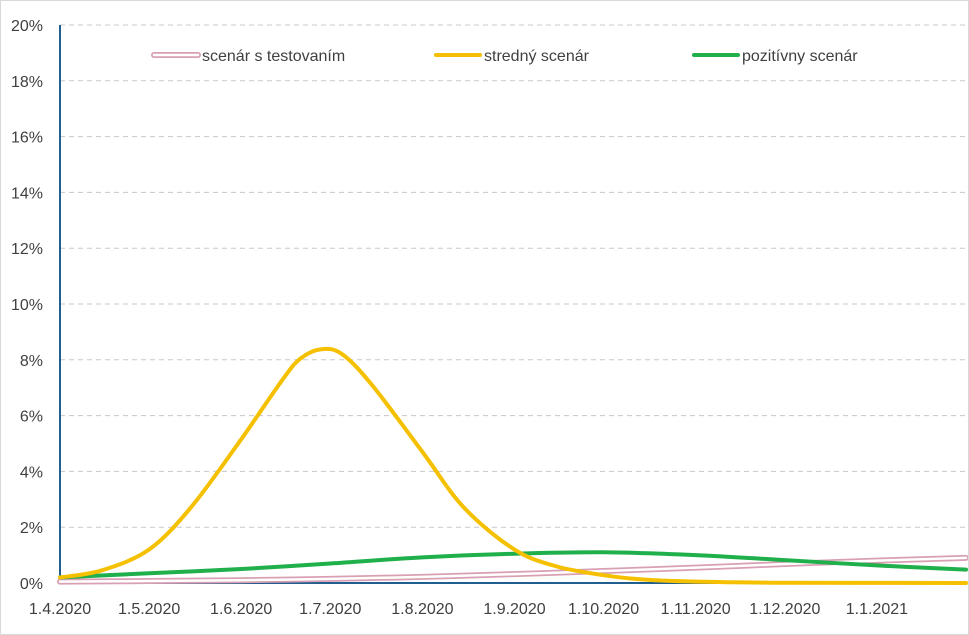  Describe the element at coordinates (31, 417) in the screenshot. I see `y-tick-label: 6%` at that location.